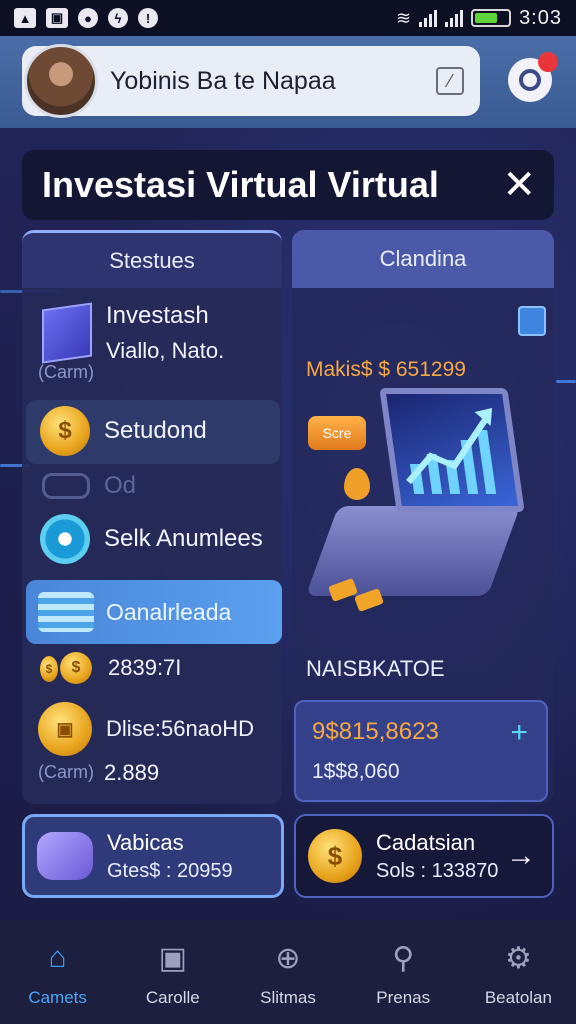 This screenshot has height=1024, width=576. What do you see at coordinates (540, 17) in the screenshot?
I see `status-time: 3:03` at bounding box center [540, 17].